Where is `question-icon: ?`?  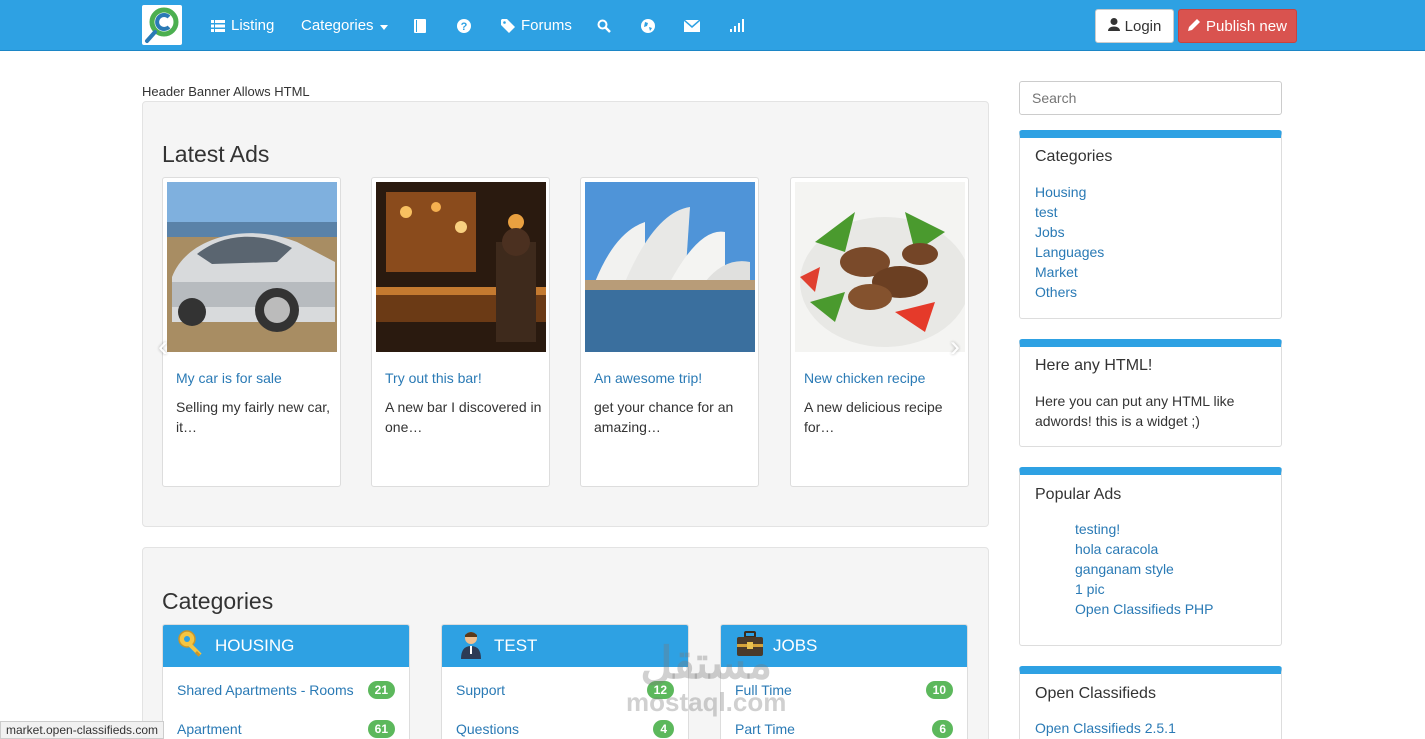
question-icon: ? is located at coordinates (464, 25).